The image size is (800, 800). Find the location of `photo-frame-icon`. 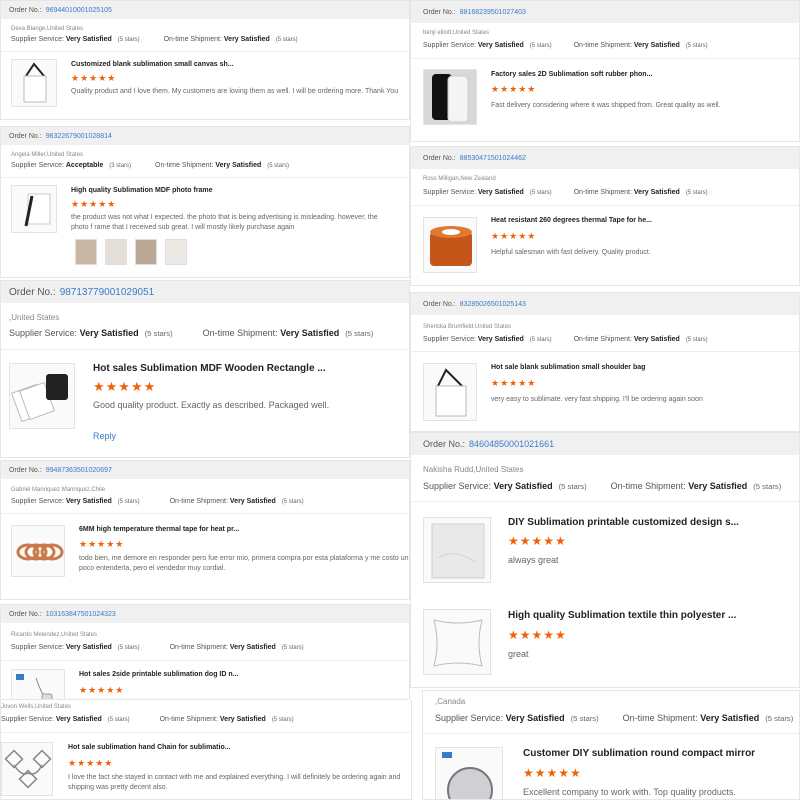

photo-frame-icon is located at coordinates (37, 210).